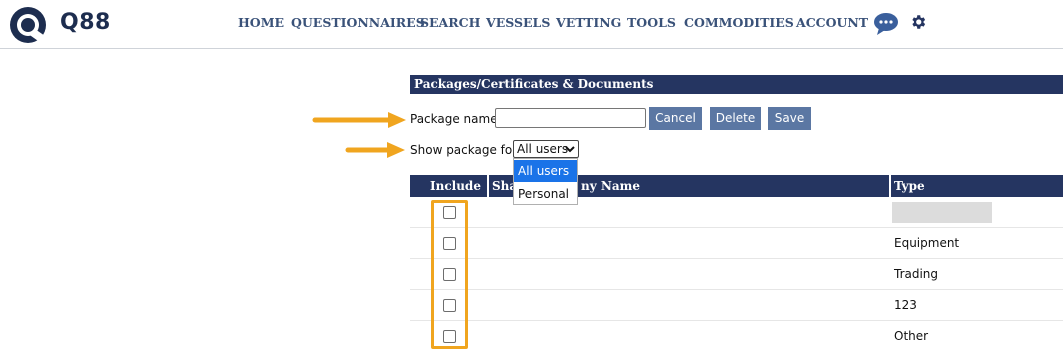 Image resolution: width=1063 pixels, height=352 pixels. I want to click on dropdown-option-personal: Personal, so click(545, 194).